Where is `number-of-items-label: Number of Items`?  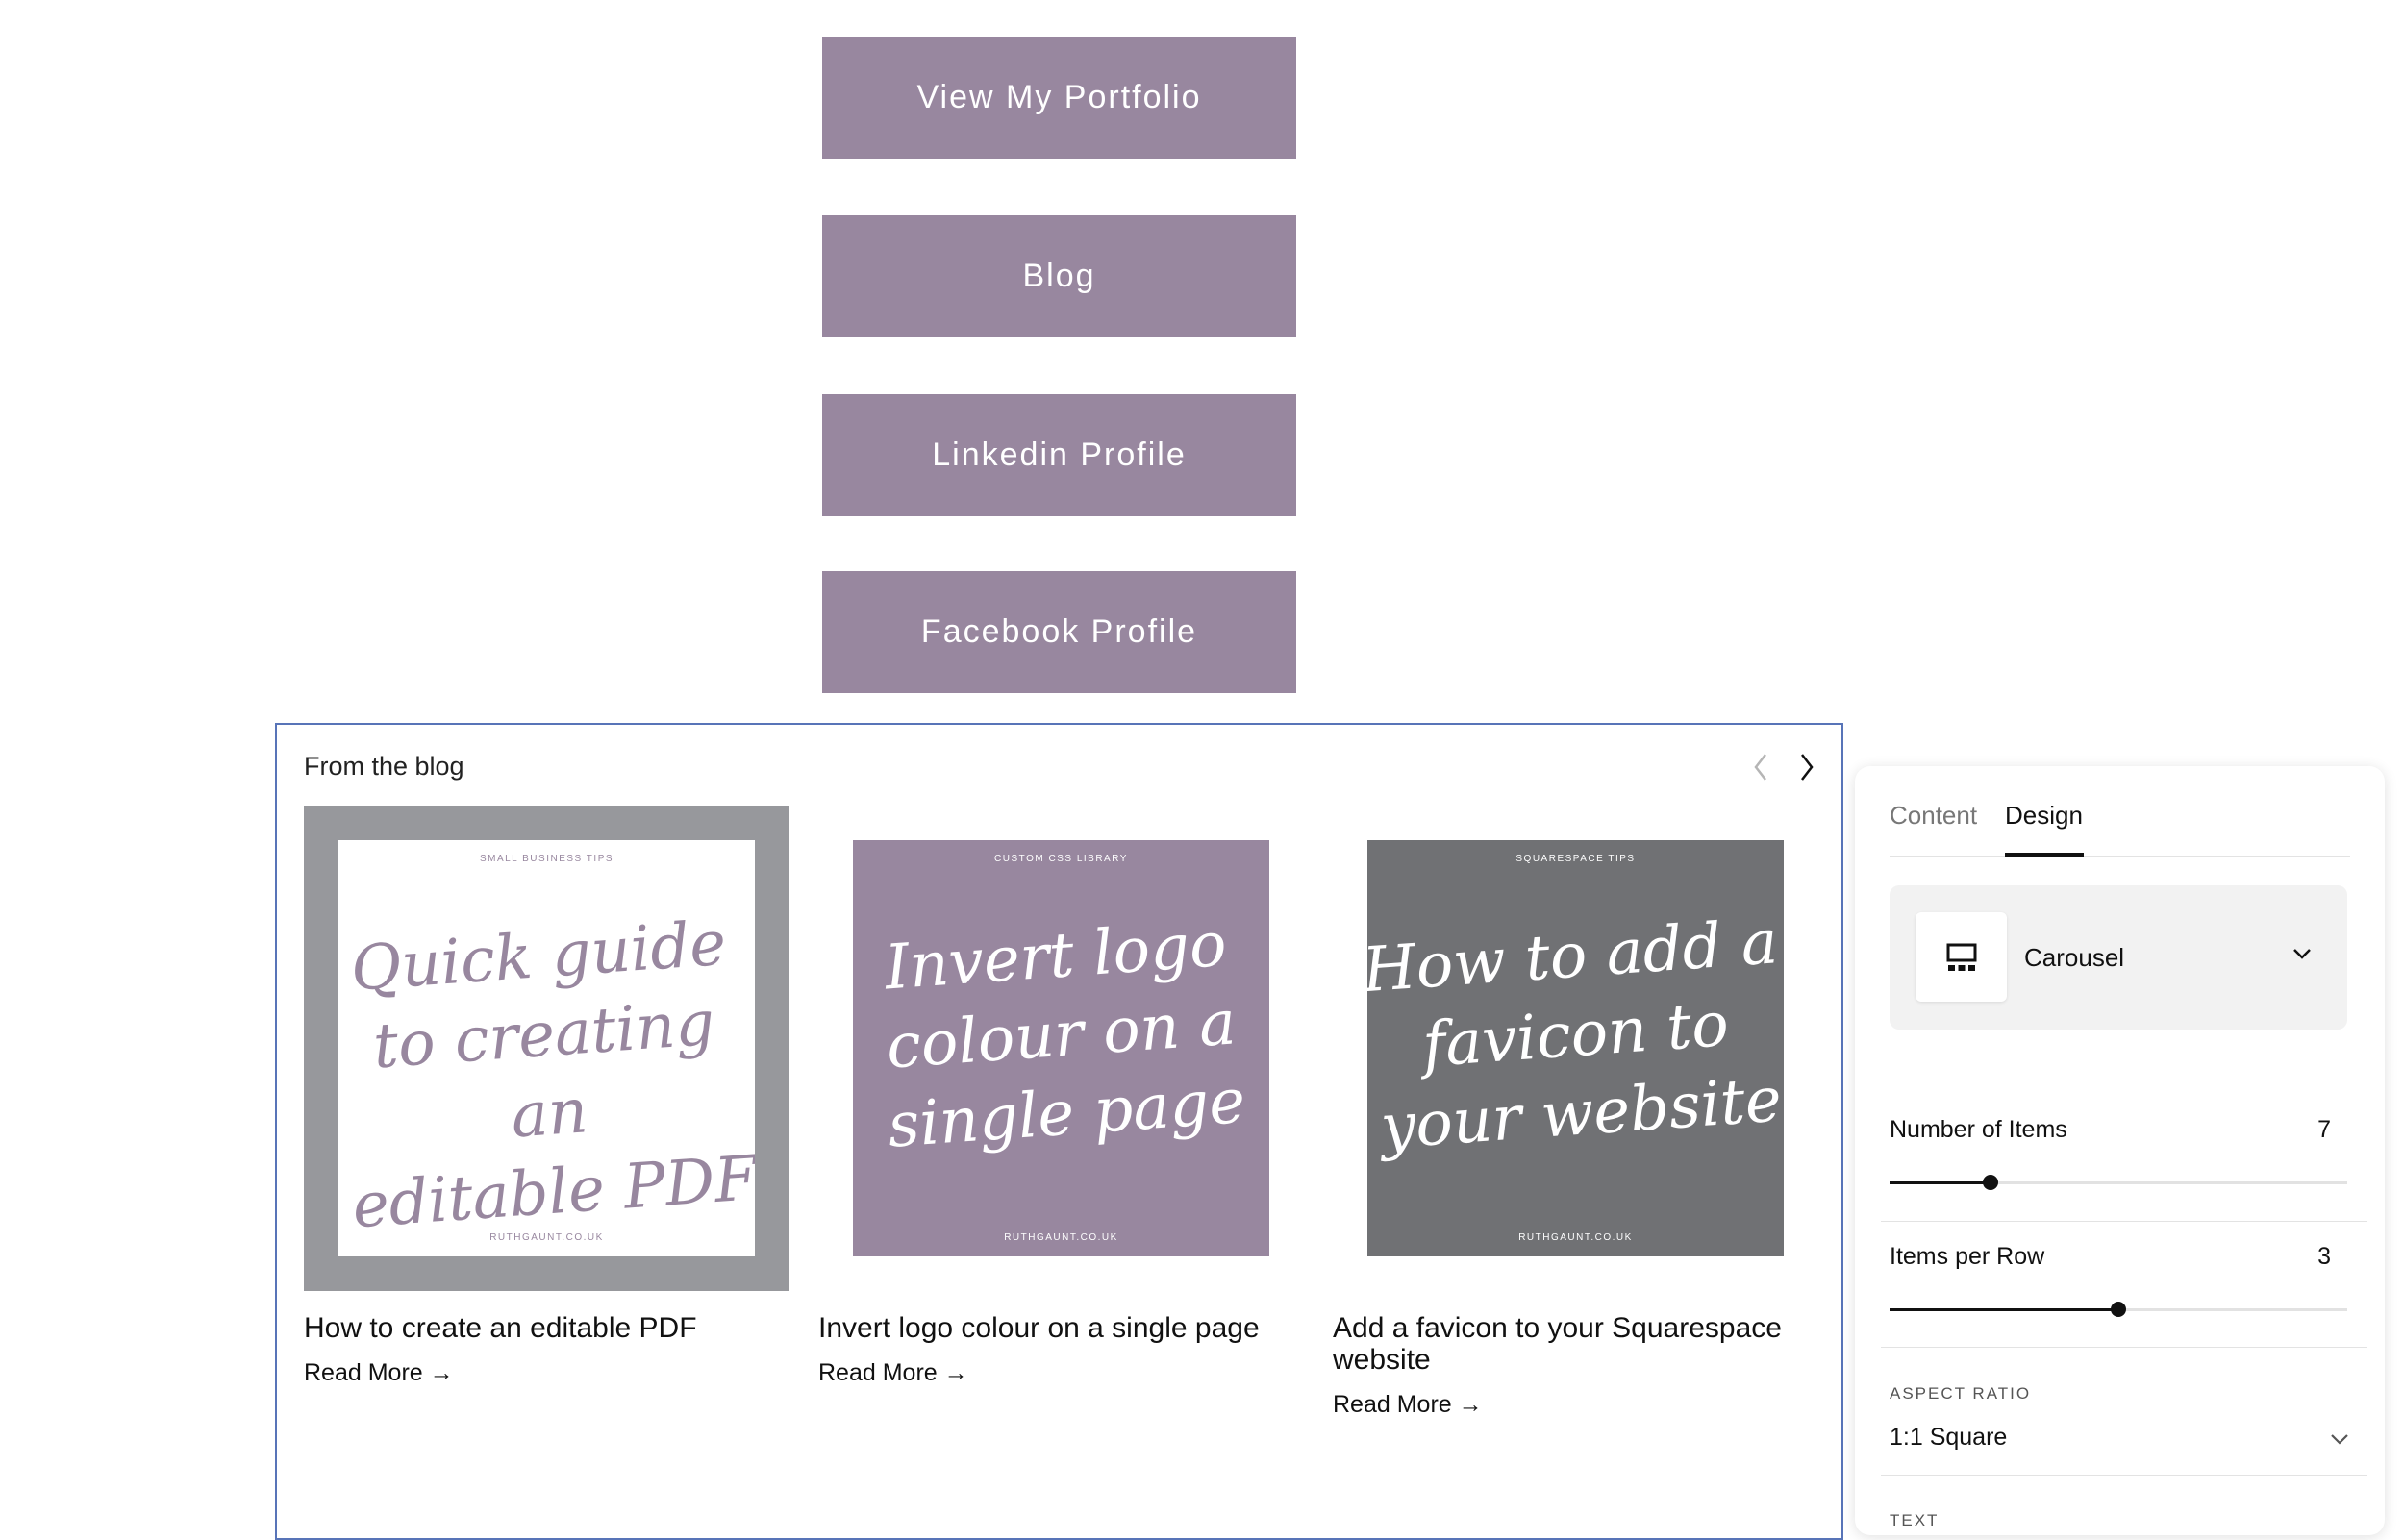 number-of-items-label: Number of Items is located at coordinates (1978, 1129).